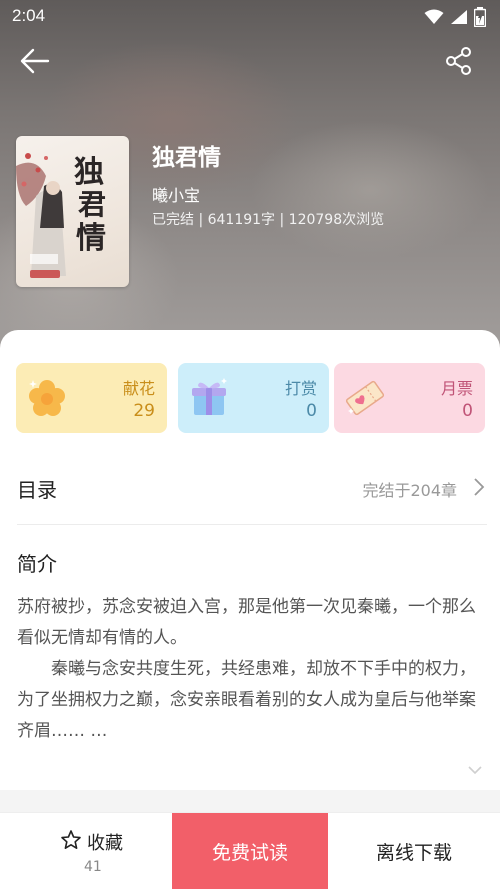 The image size is (500, 889). I want to click on book-meta: 已完结 | 641191字 | 120798次浏览, so click(268, 220).